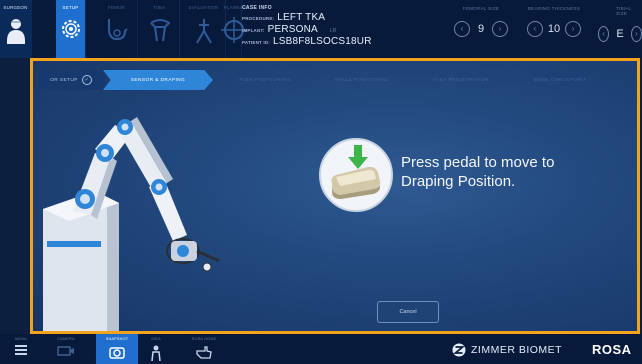  Describe the element at coordinates (342, 17) in the screenshot. I see `procedure-row: PROCEDURE: LEFT TKA` at that location.